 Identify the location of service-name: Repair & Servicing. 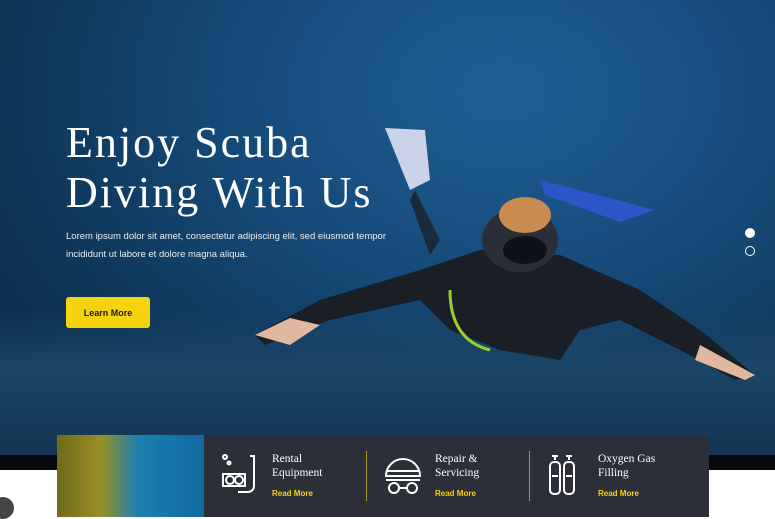
(457, 466).